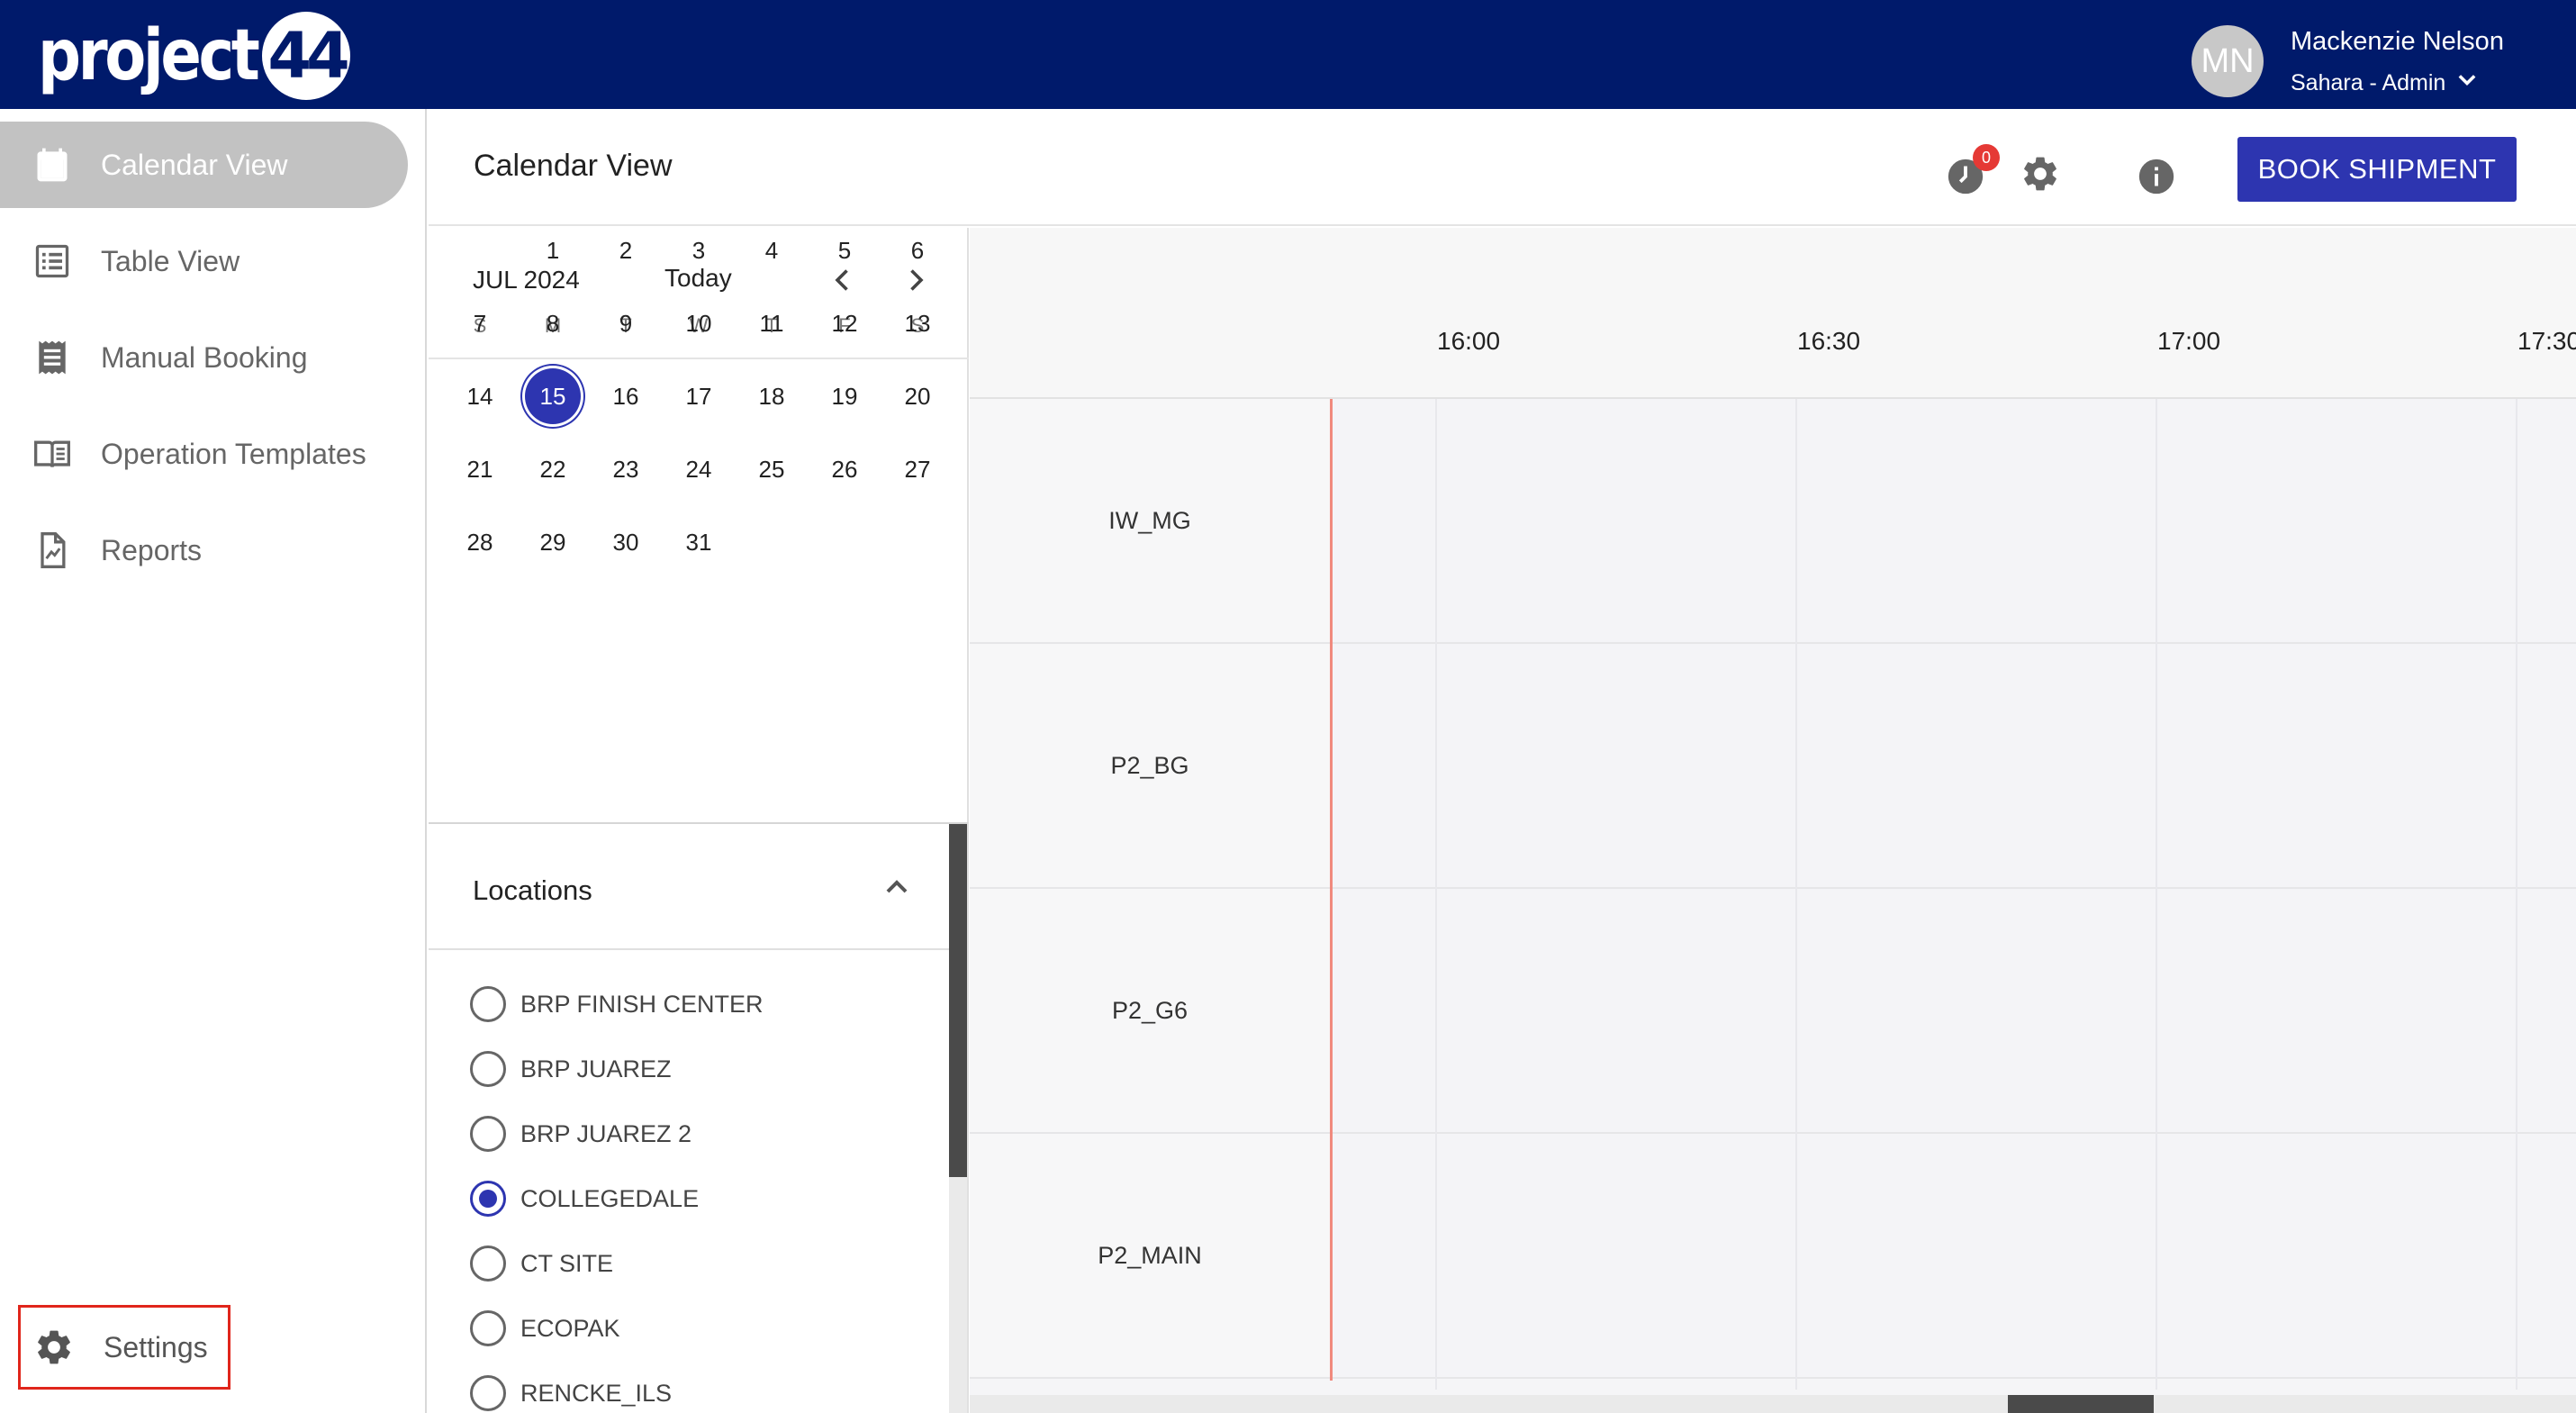 The height and width of the screenshot is (1413, 2576). I want to click on chevron-up-icon, so click(897, 887).